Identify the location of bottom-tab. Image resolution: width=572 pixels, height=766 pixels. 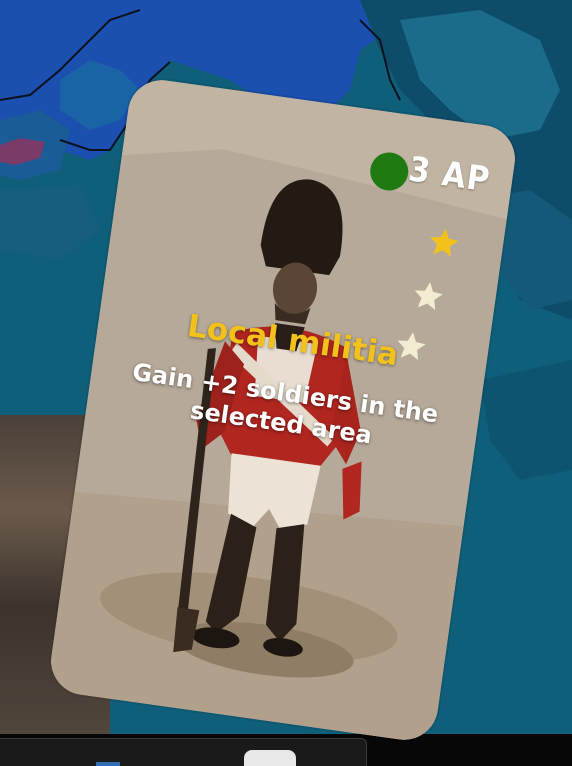
(183, 752).